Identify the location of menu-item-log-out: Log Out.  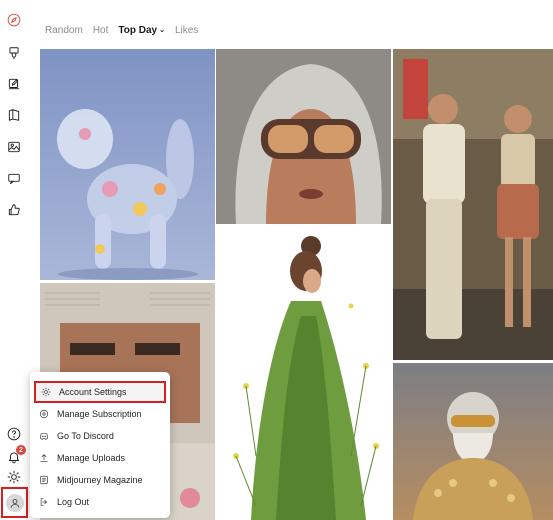
(100, 502).